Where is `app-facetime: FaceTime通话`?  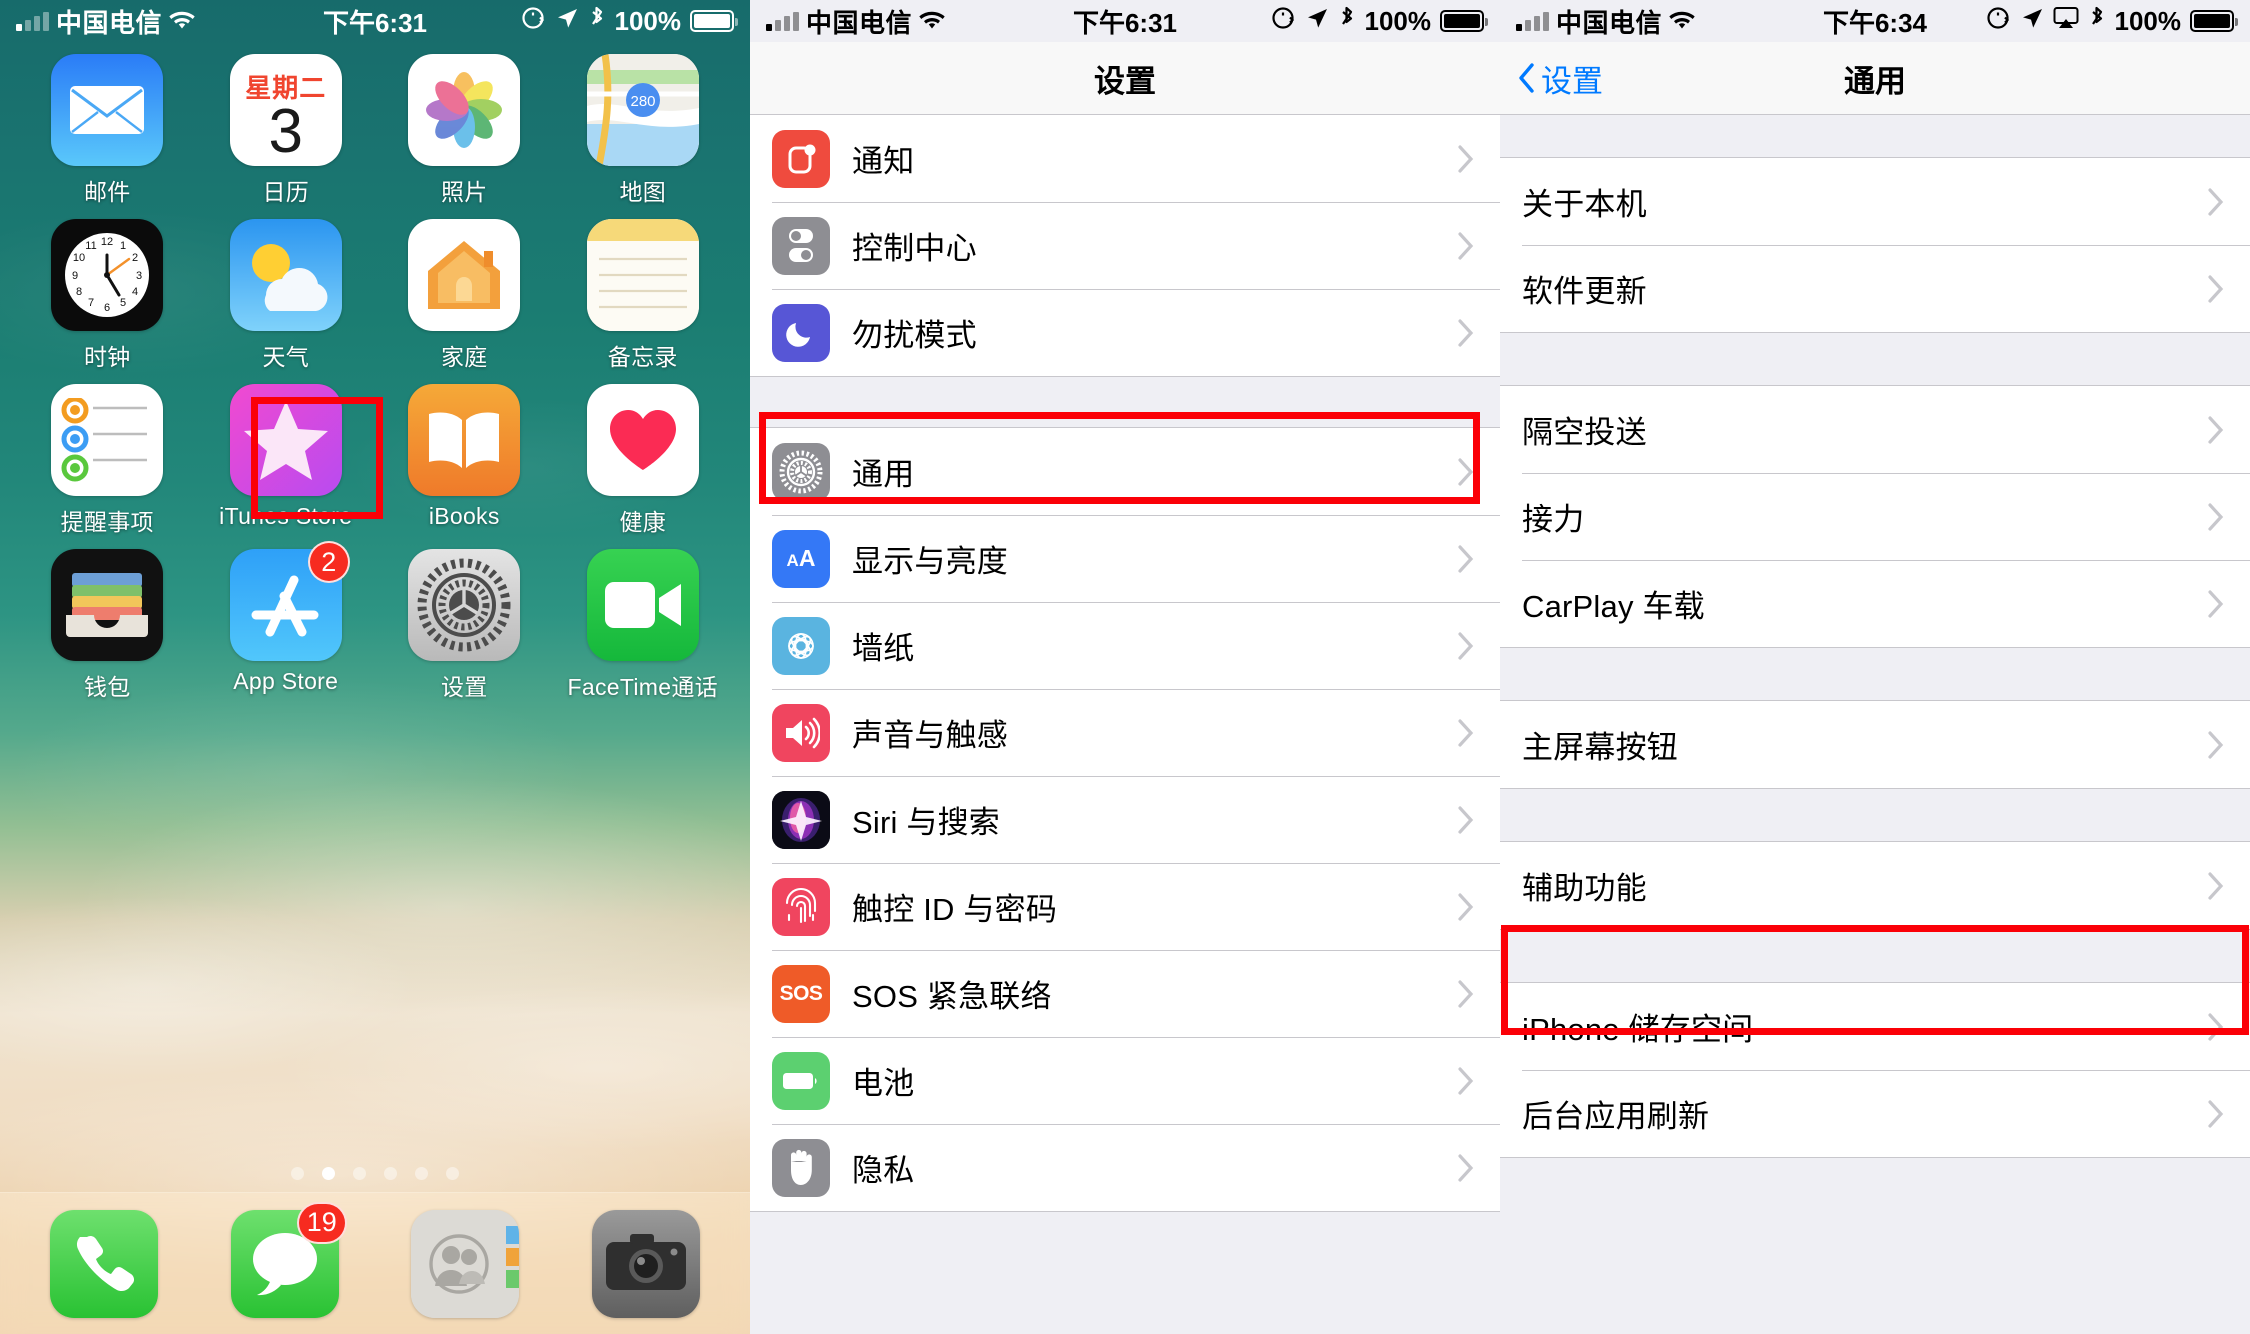
app-facetime: FaceTime通话 is located at coordinates (643, 625).